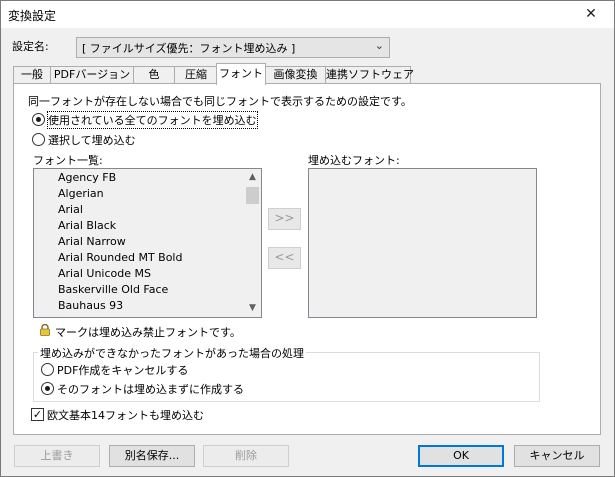 The image size is (615, 477). I want to click on tab-linked-software: 連携ソフトウェア, so click(369, 75).